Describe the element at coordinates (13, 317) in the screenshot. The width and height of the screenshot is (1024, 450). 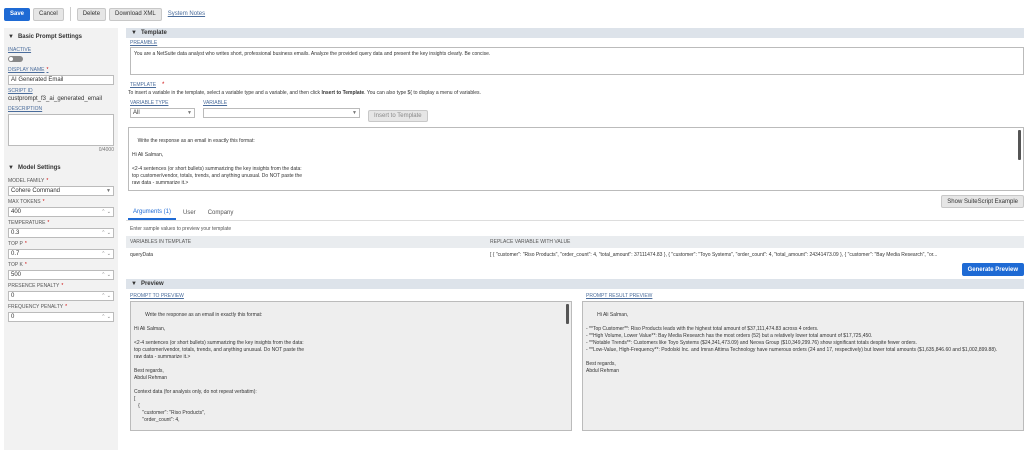
I see `frequency-value: 0` at that location.